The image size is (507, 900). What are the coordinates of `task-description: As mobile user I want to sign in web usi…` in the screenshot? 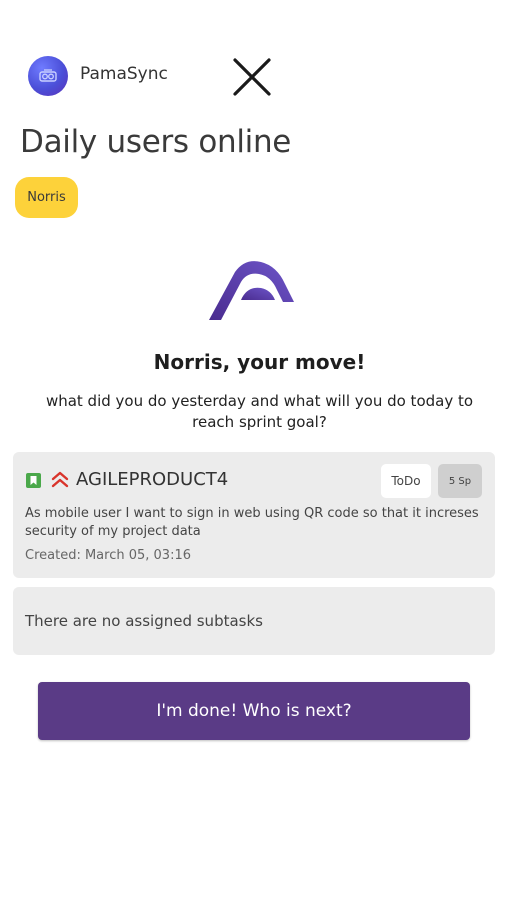 It's located at (252, 522).